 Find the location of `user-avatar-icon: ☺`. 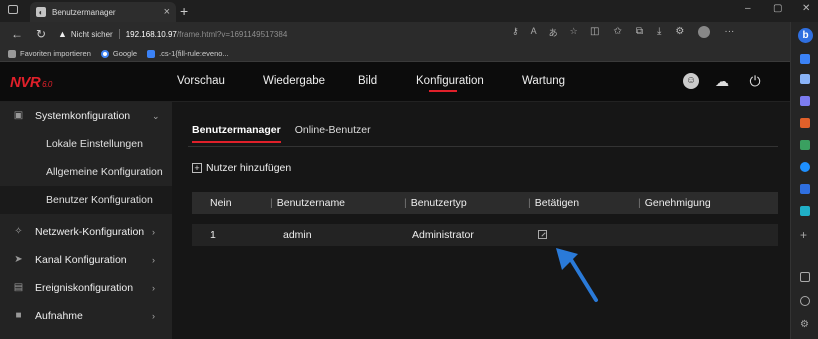

user-avatar-icon: ☺ is located at coordinates (691, 81).